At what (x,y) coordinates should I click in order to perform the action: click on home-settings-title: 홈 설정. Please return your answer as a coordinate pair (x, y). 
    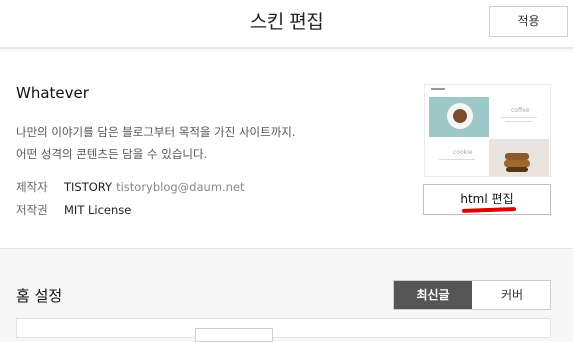
    Looking at the image, I should click on (39, 296).